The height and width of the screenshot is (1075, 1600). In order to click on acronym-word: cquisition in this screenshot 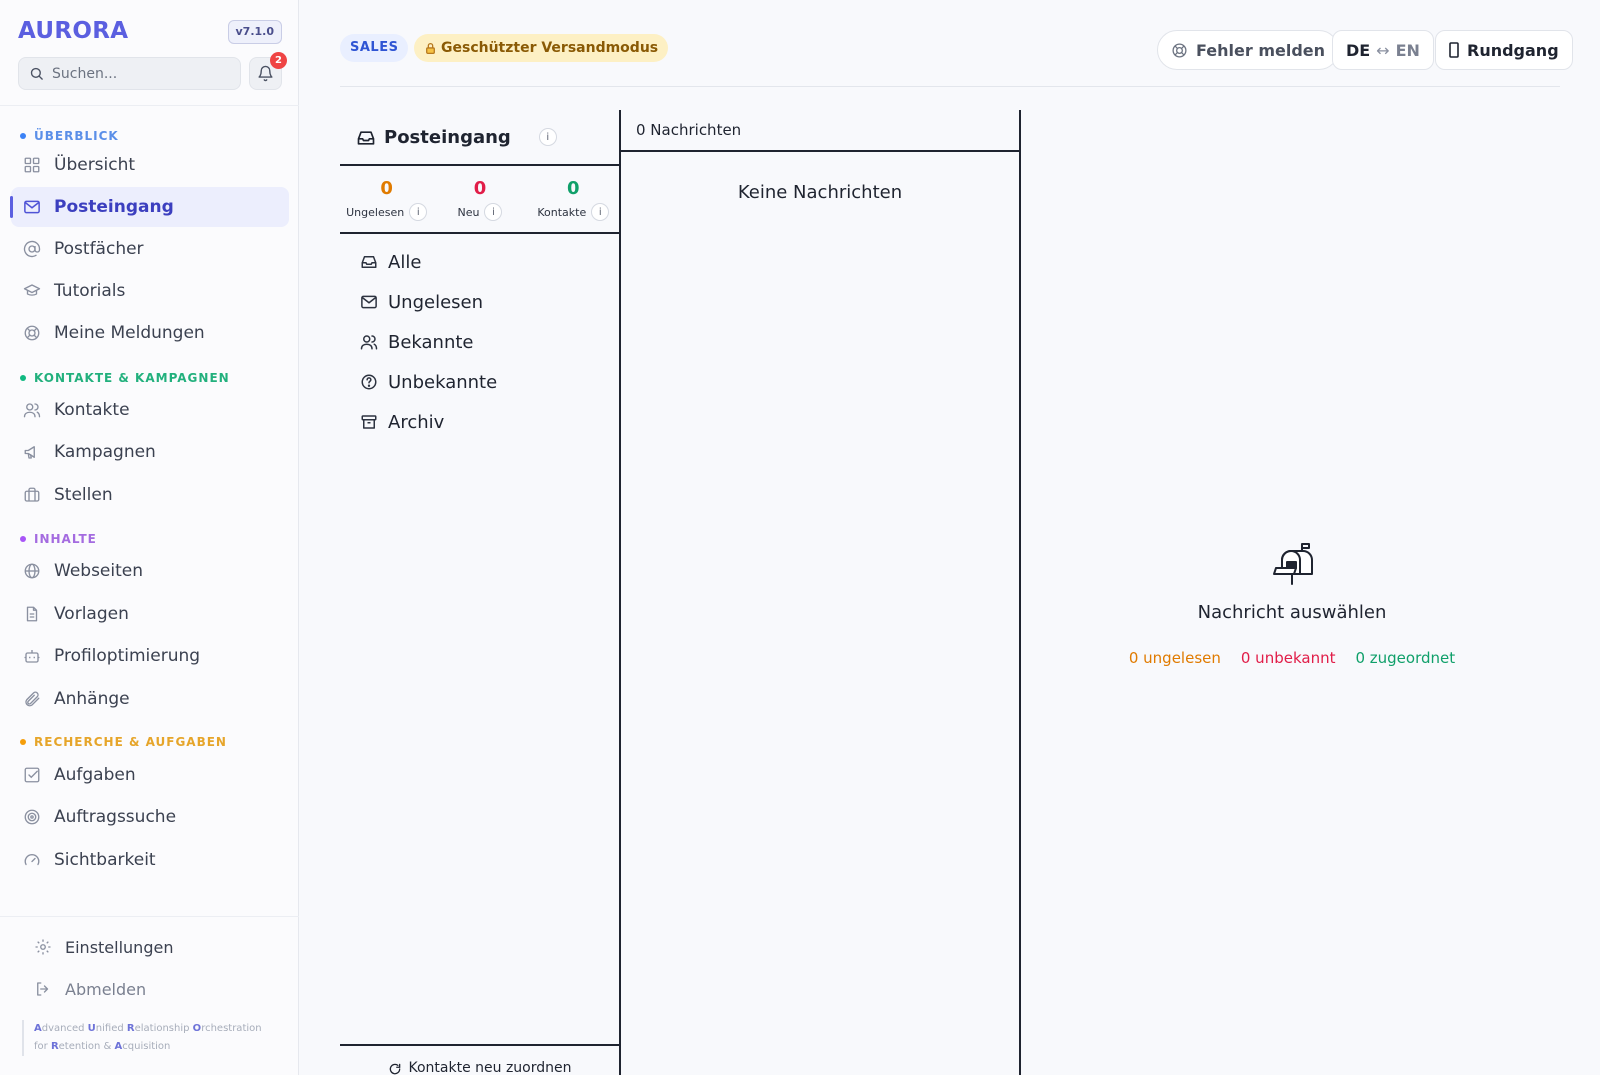, I will do `click(146, 1046)`.